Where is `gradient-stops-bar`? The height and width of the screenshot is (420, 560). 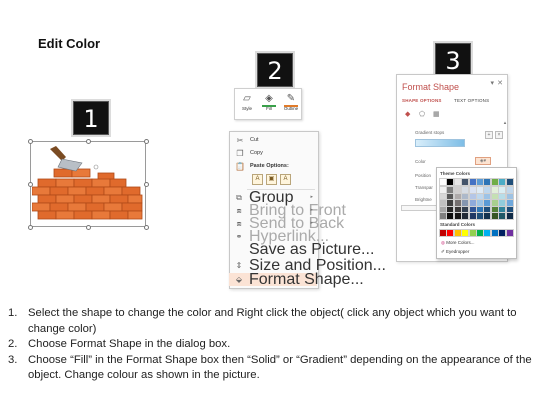
gradient-stops-bar is located at coordinates (440, 143).